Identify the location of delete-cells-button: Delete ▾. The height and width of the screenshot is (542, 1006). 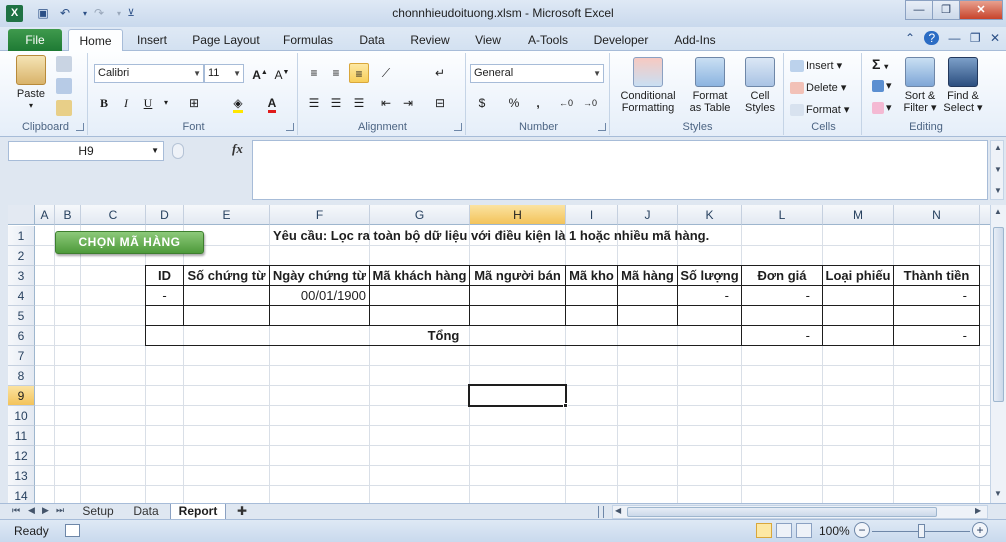
(818, 88).